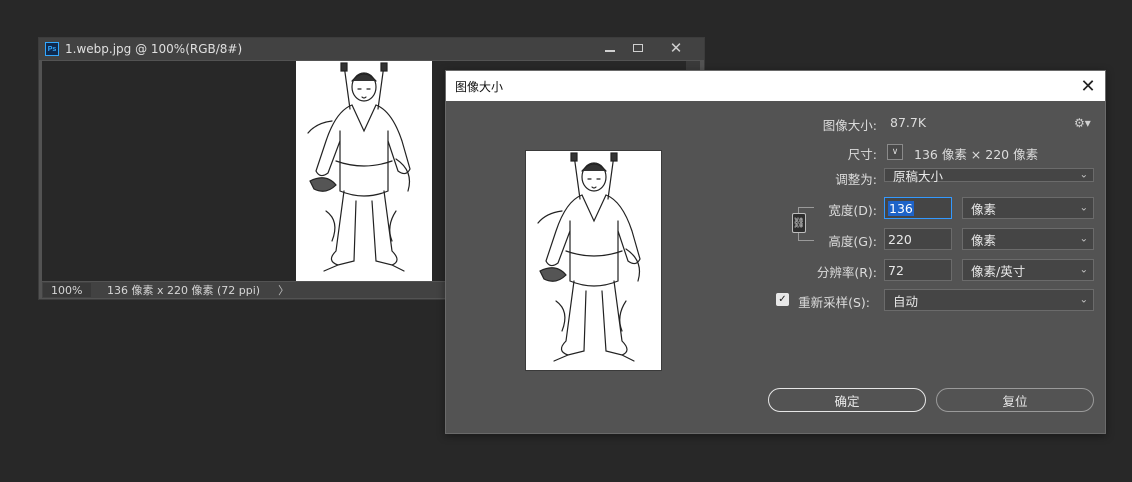  Describe the element at coordinates (896, 270) in the screenshot. I see `resolution-value: 72` at that location.